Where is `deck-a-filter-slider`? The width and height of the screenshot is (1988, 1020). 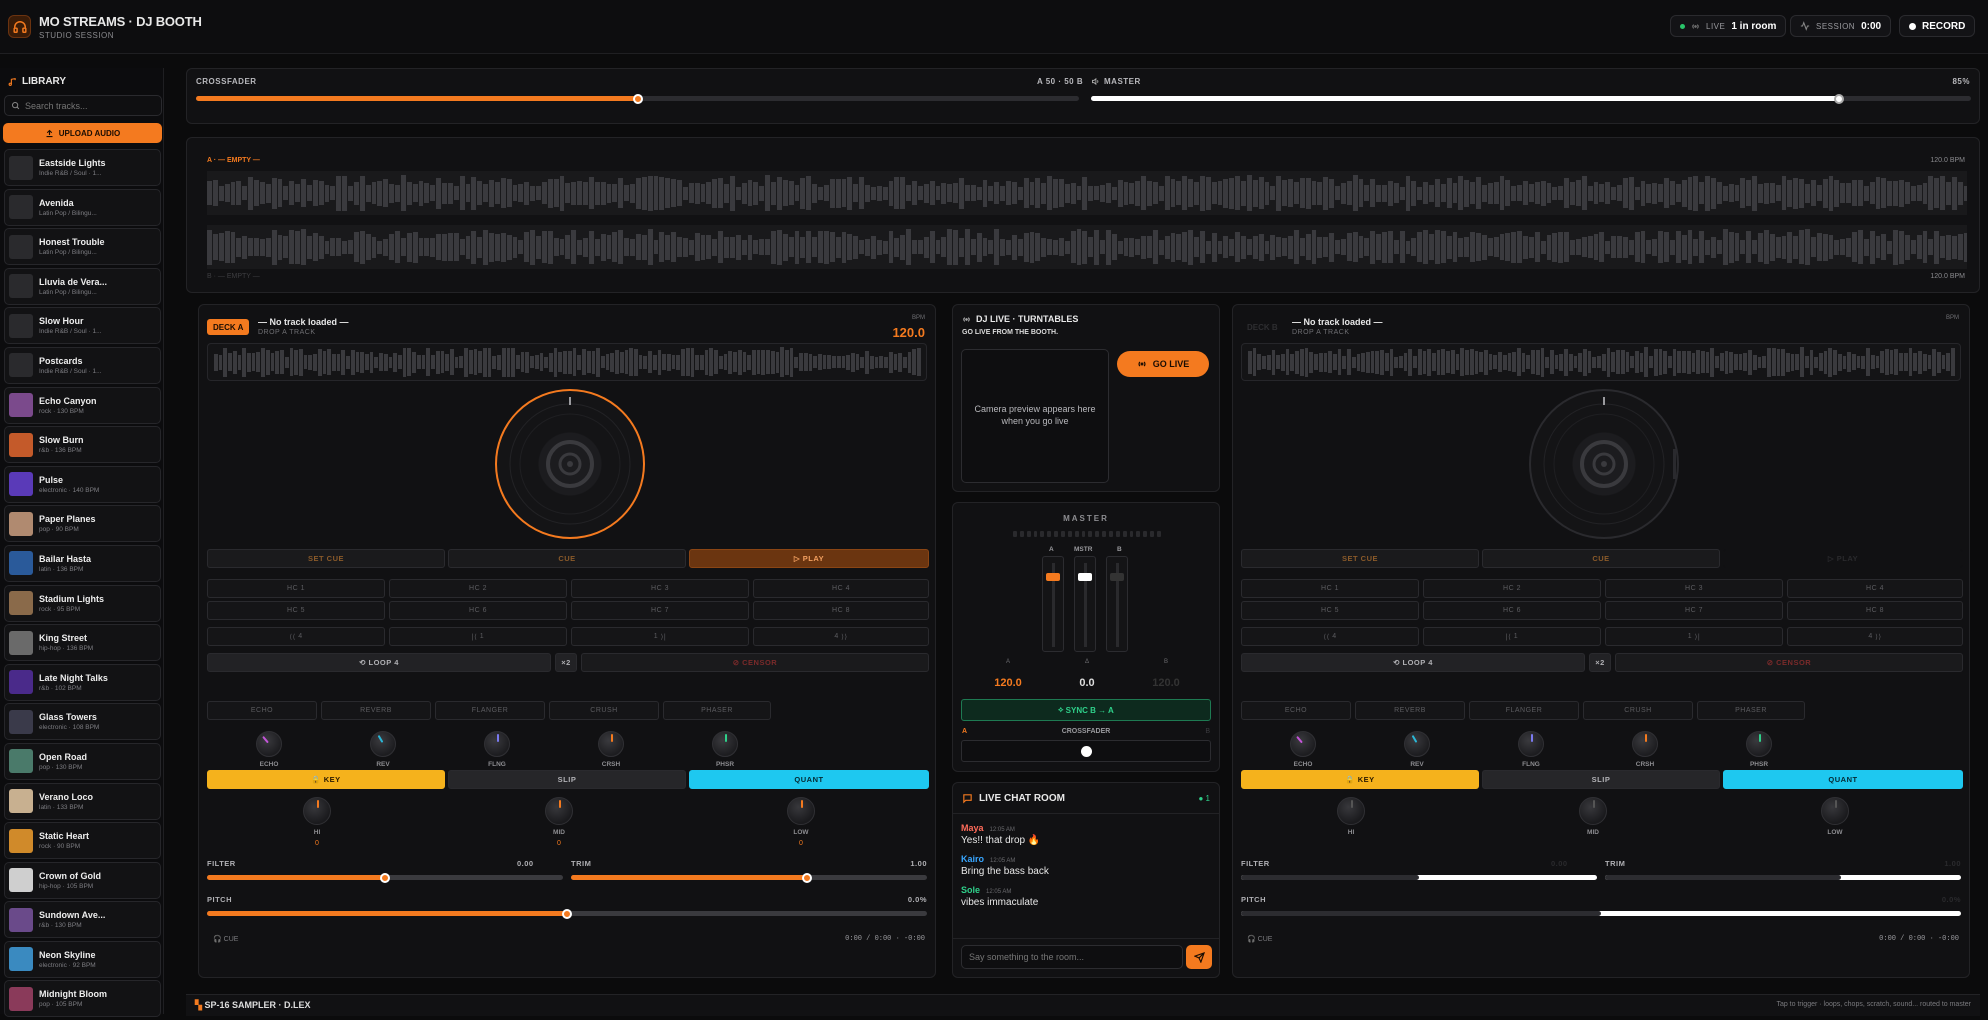
deck-a-filter-slider is located at coordinates (385, 877).